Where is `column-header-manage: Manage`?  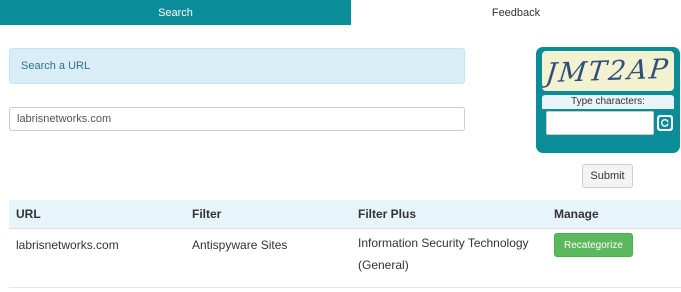
column-header-manage: Manage is located at coordinates (614, 214).